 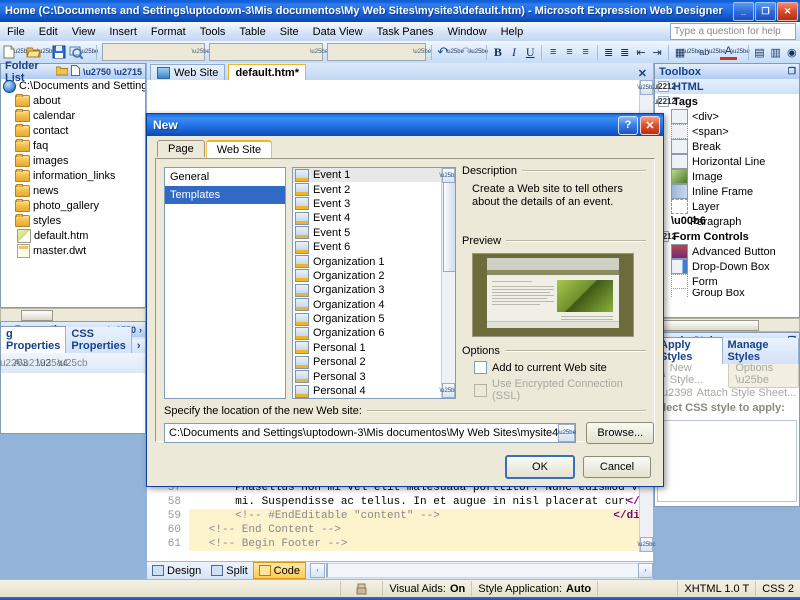 I want to click on toolbox-section-html: \u2212 HTML, so click(x=727, y=86).